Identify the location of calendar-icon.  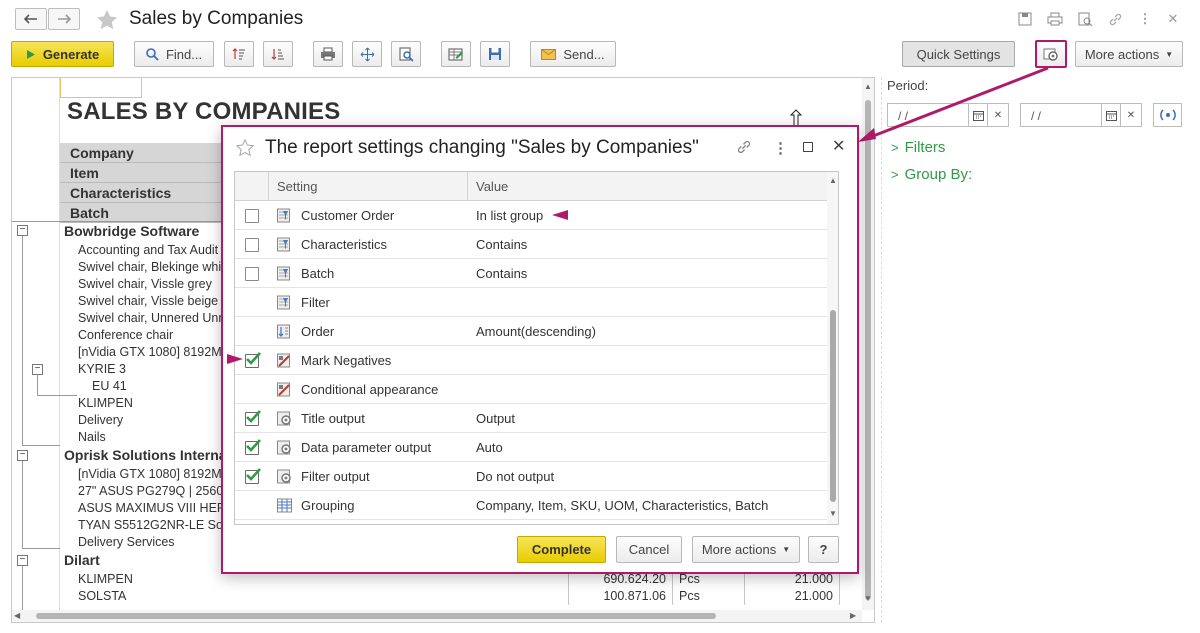
(1111, 115).